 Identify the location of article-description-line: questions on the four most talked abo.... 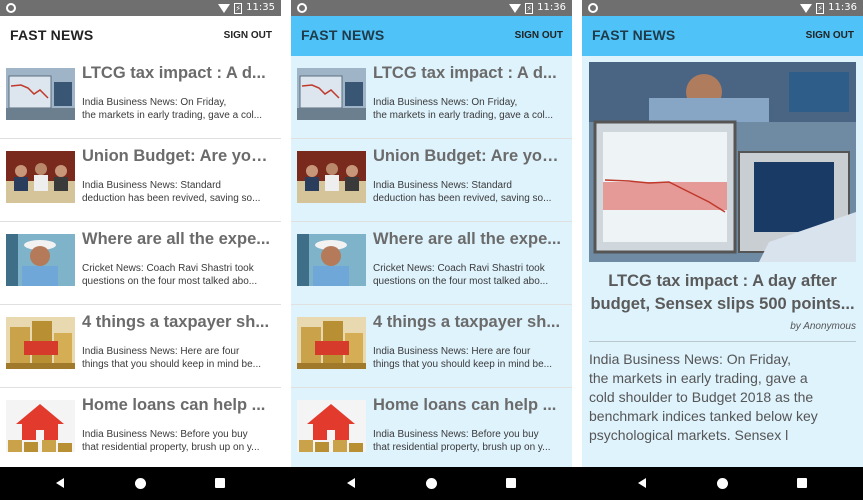
(461, 281).